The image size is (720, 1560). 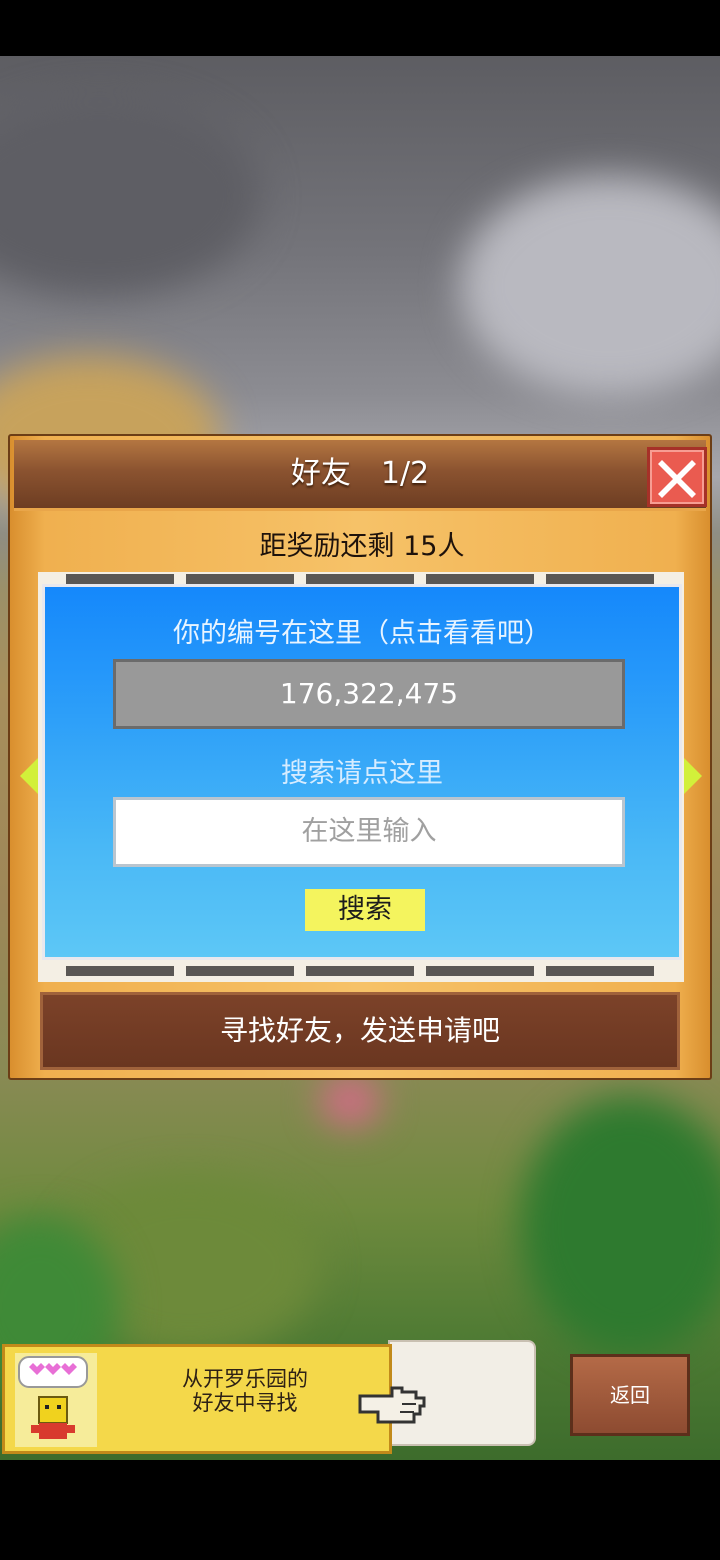 I want to click on banner-text: 从开罗乐园的 好友中寻找, so click(x=245, y=1391).